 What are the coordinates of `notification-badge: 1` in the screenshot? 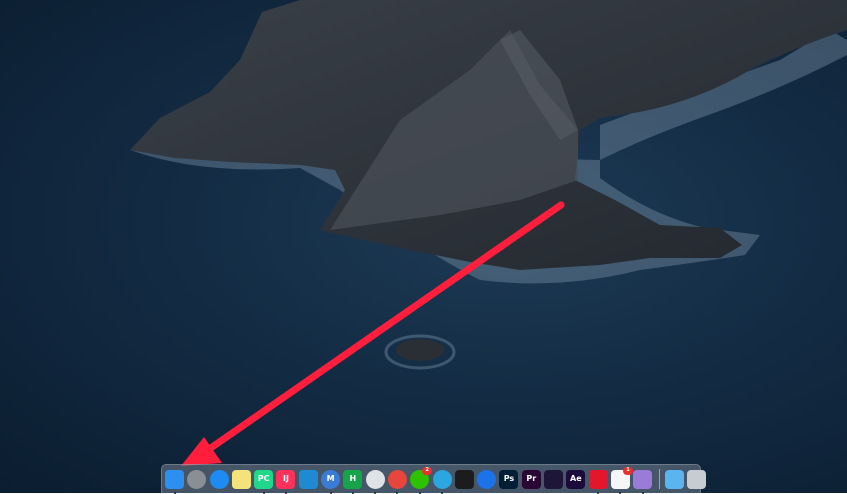 It's located at (627, 470).